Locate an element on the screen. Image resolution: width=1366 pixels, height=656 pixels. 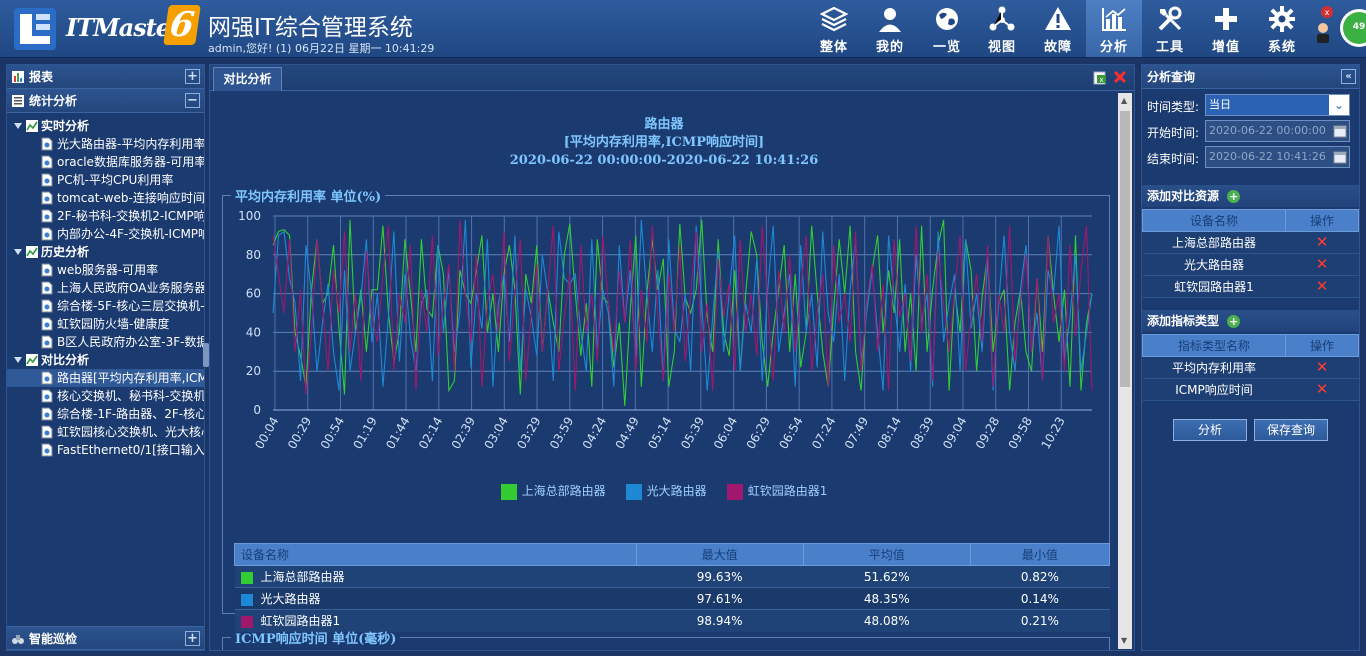
tree-item: oracle数据库服务器-可用率 is located at coordinates (105, 162).